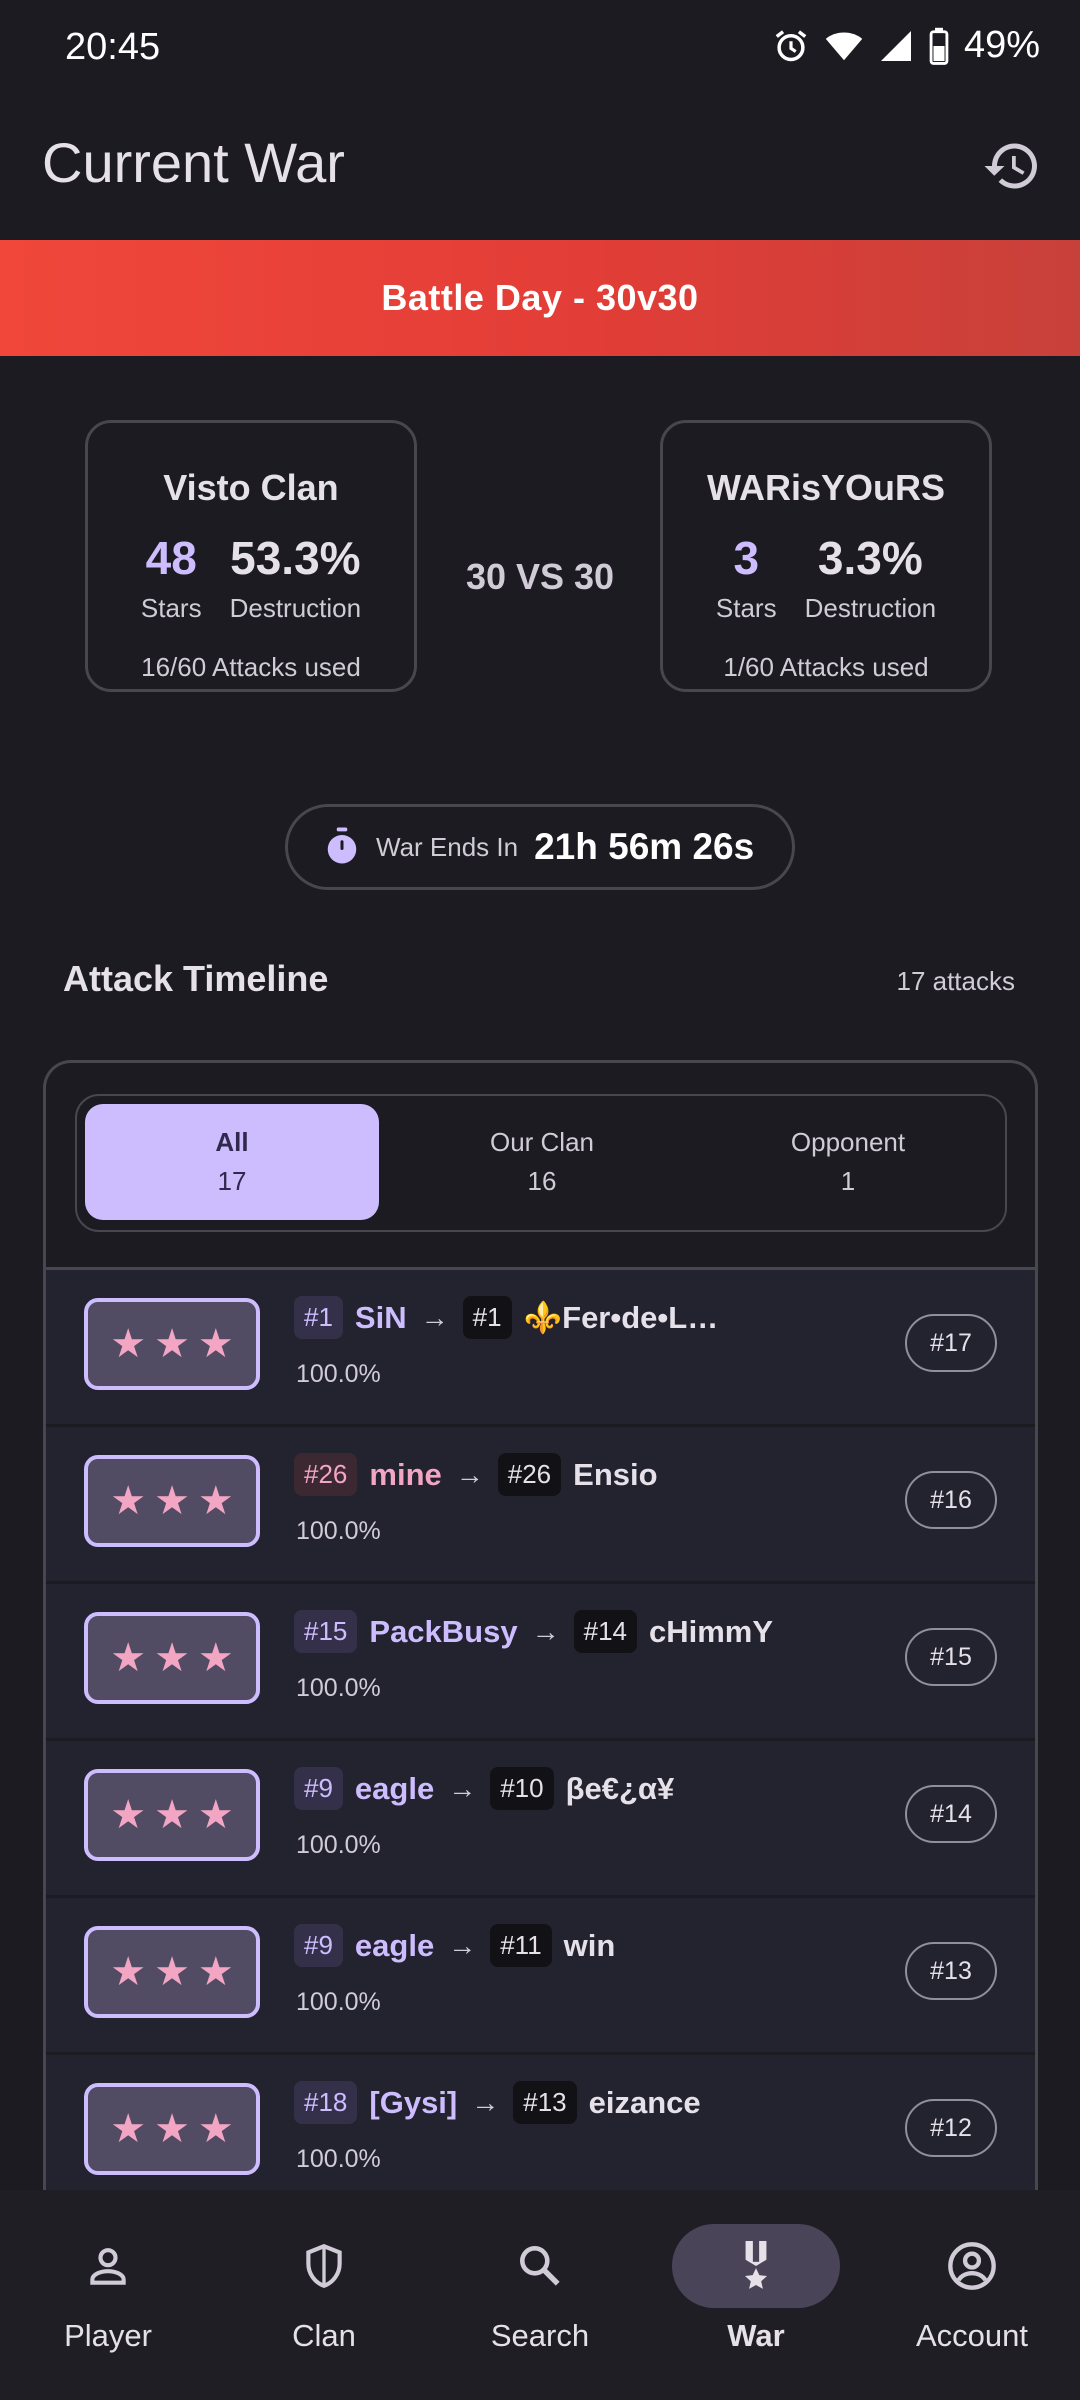 Image resolution: width=1080 pixels, height=2400 pixels. I want to click on nav-account: Account, so click(972, 2289).